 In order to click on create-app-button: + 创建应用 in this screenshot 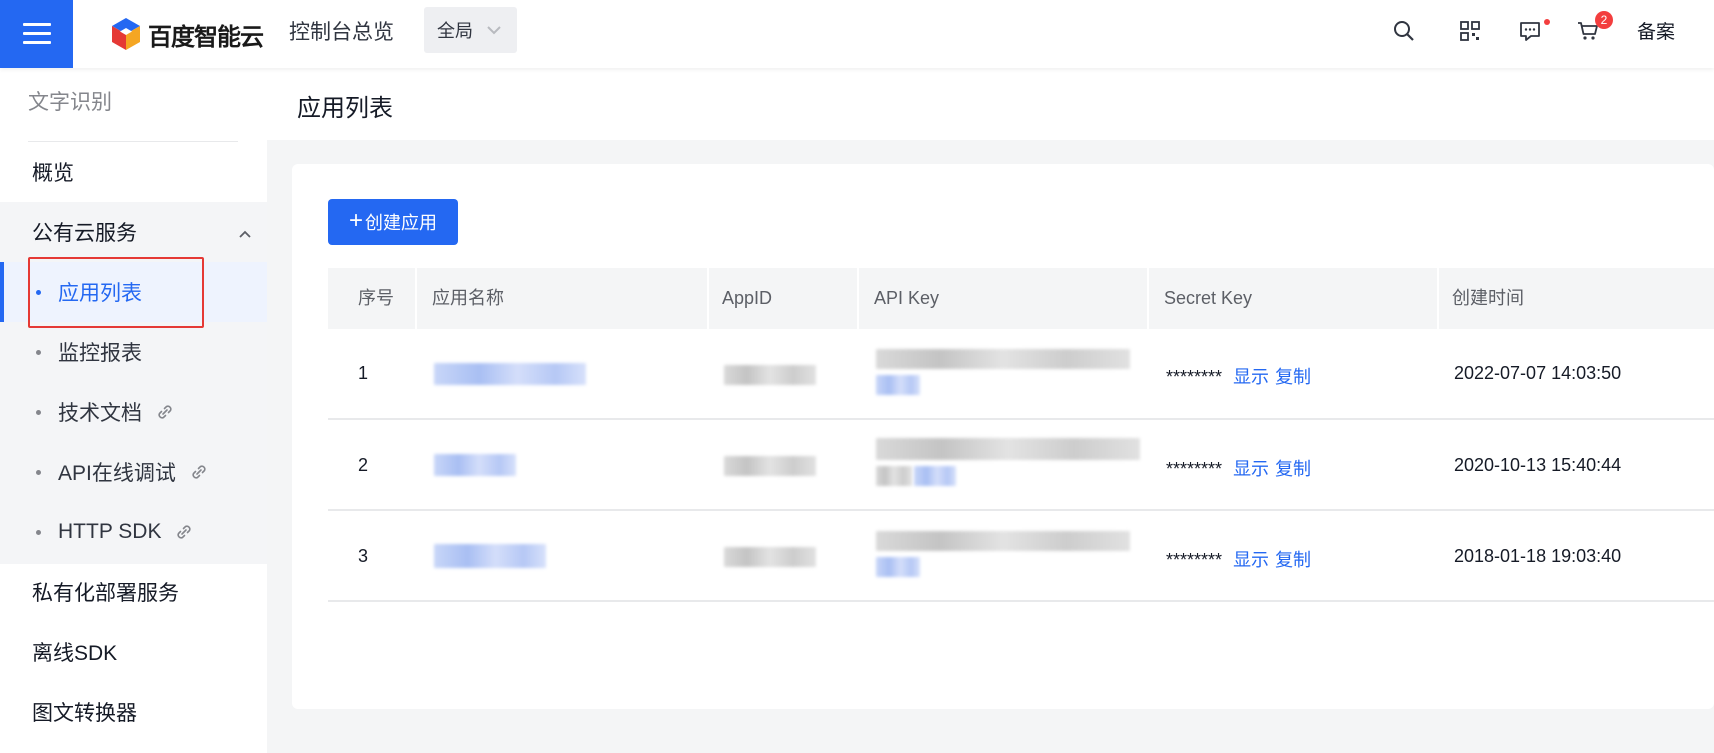, I will do `click(393, 222)`.